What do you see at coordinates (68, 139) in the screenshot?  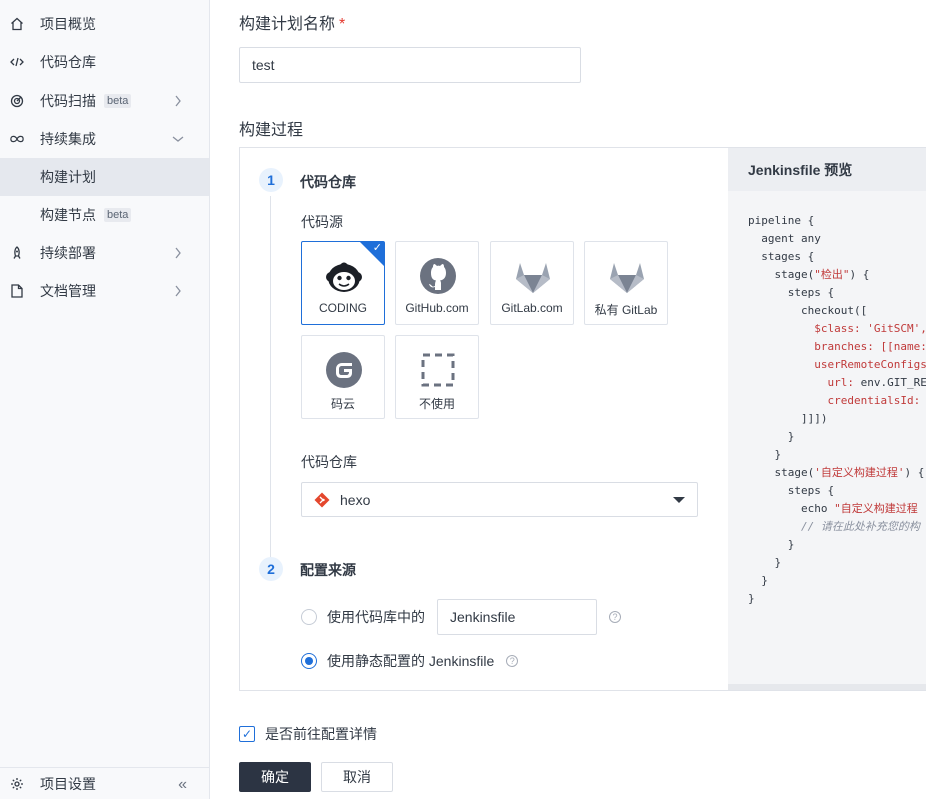 I see `sidebar-item-label: 持续集成` at bounding box center [68, 139].